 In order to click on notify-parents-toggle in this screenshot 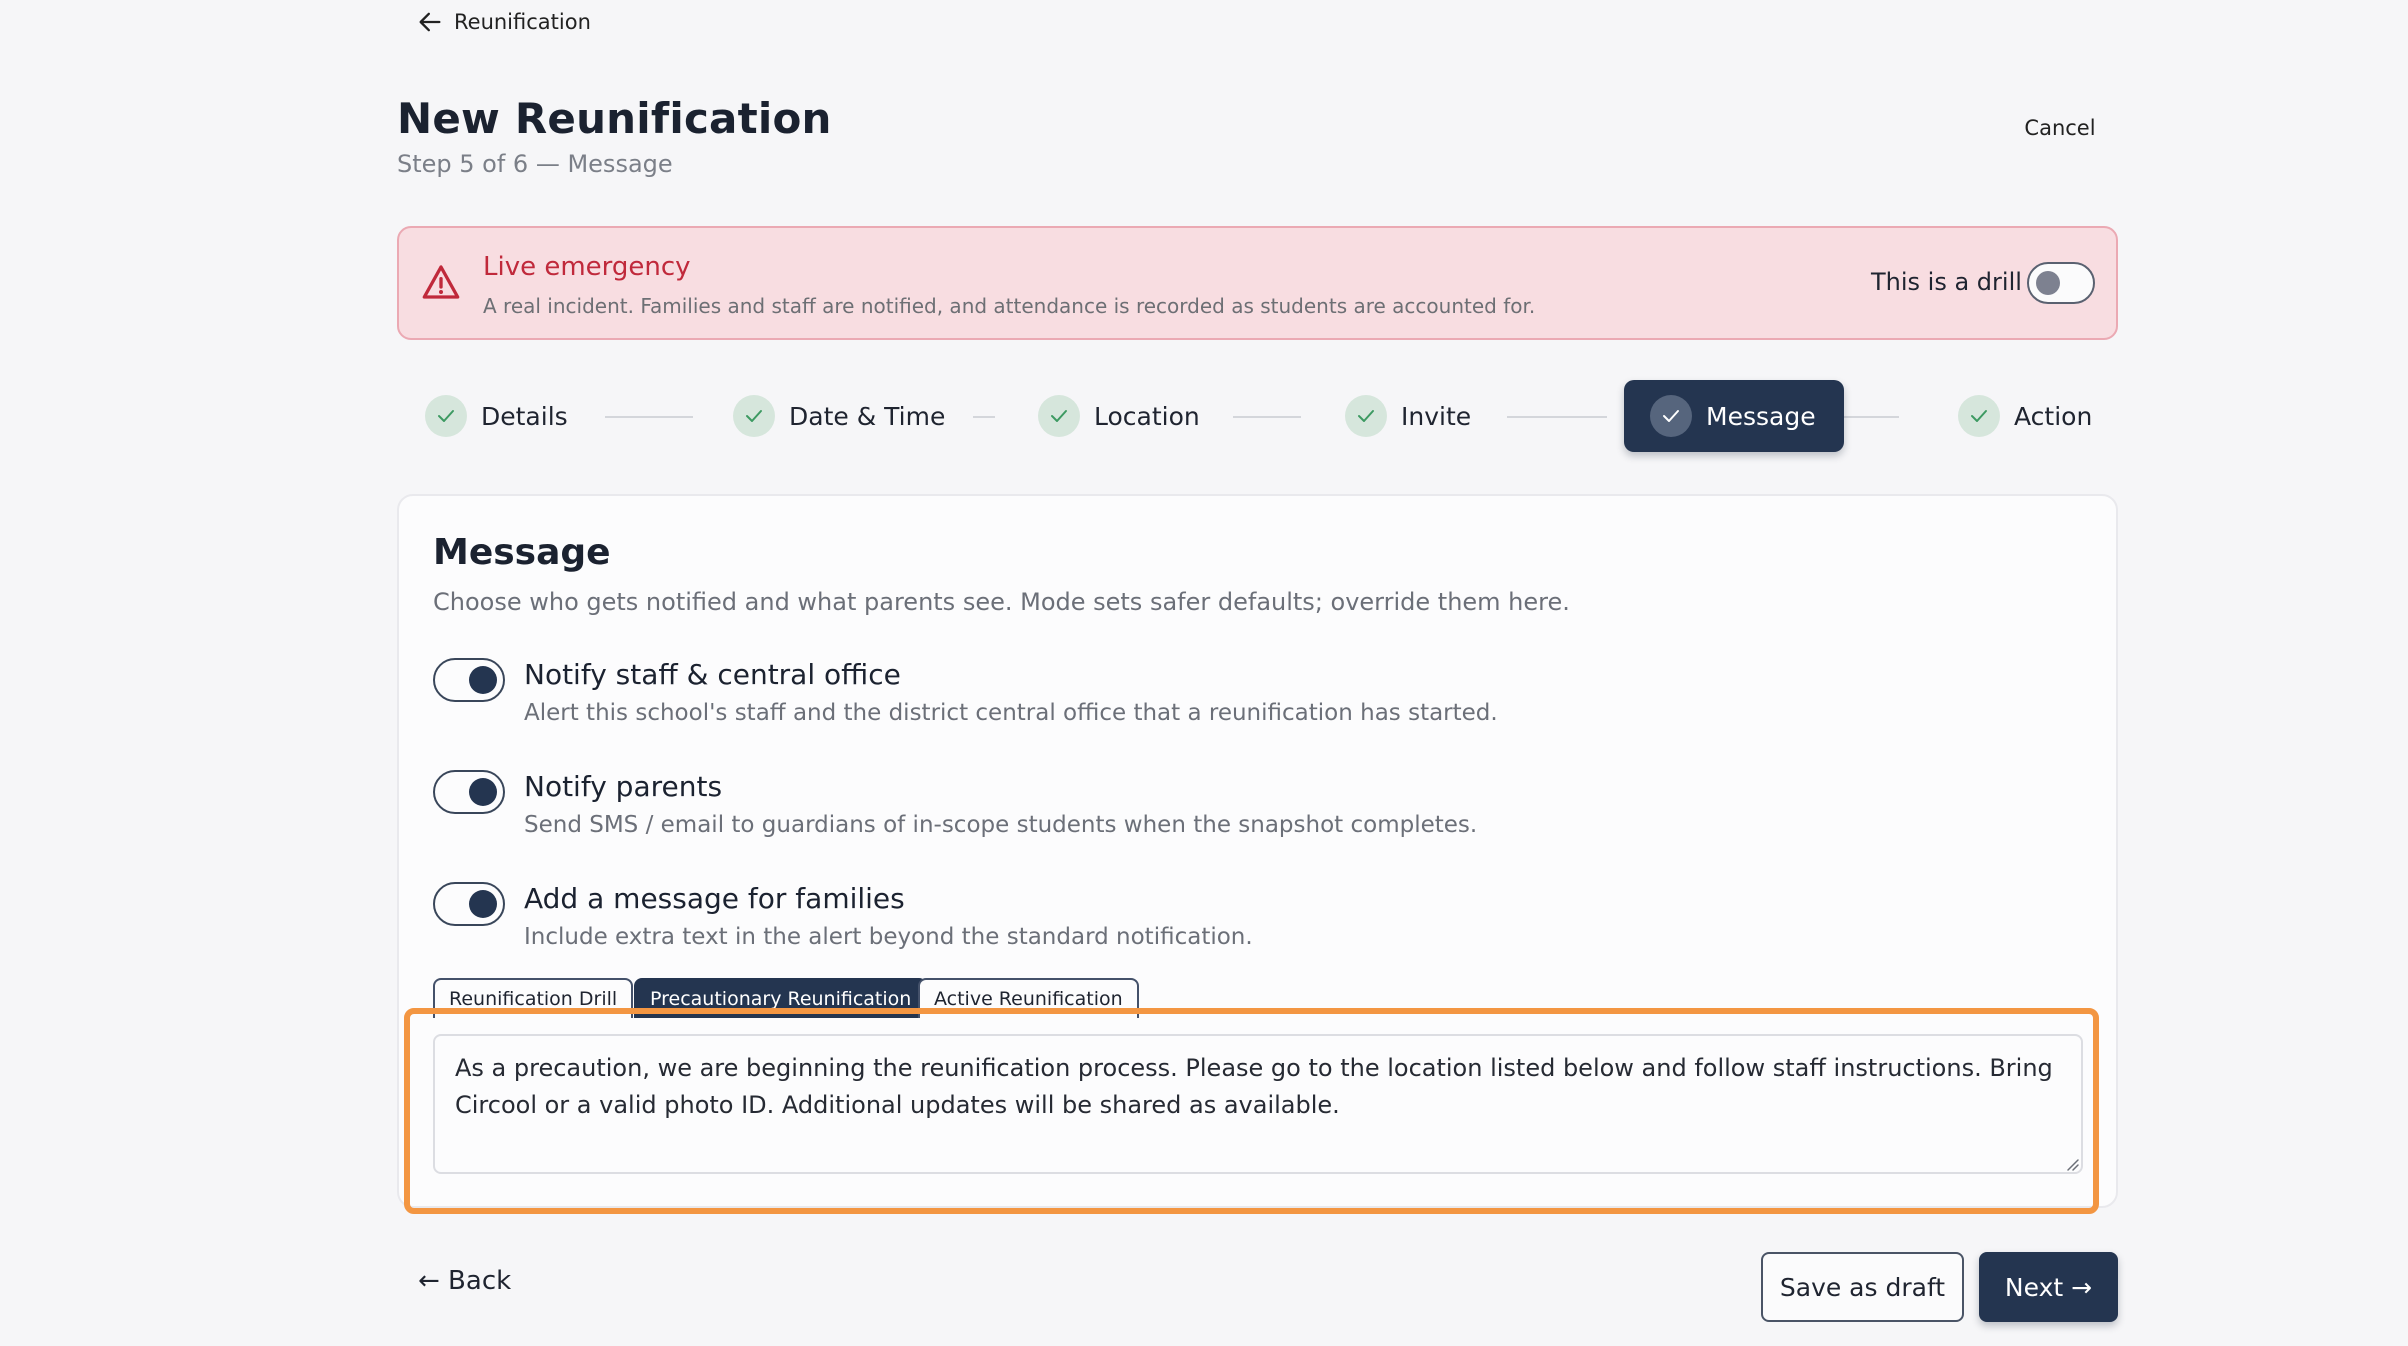, I will do `click(469, 792)`.